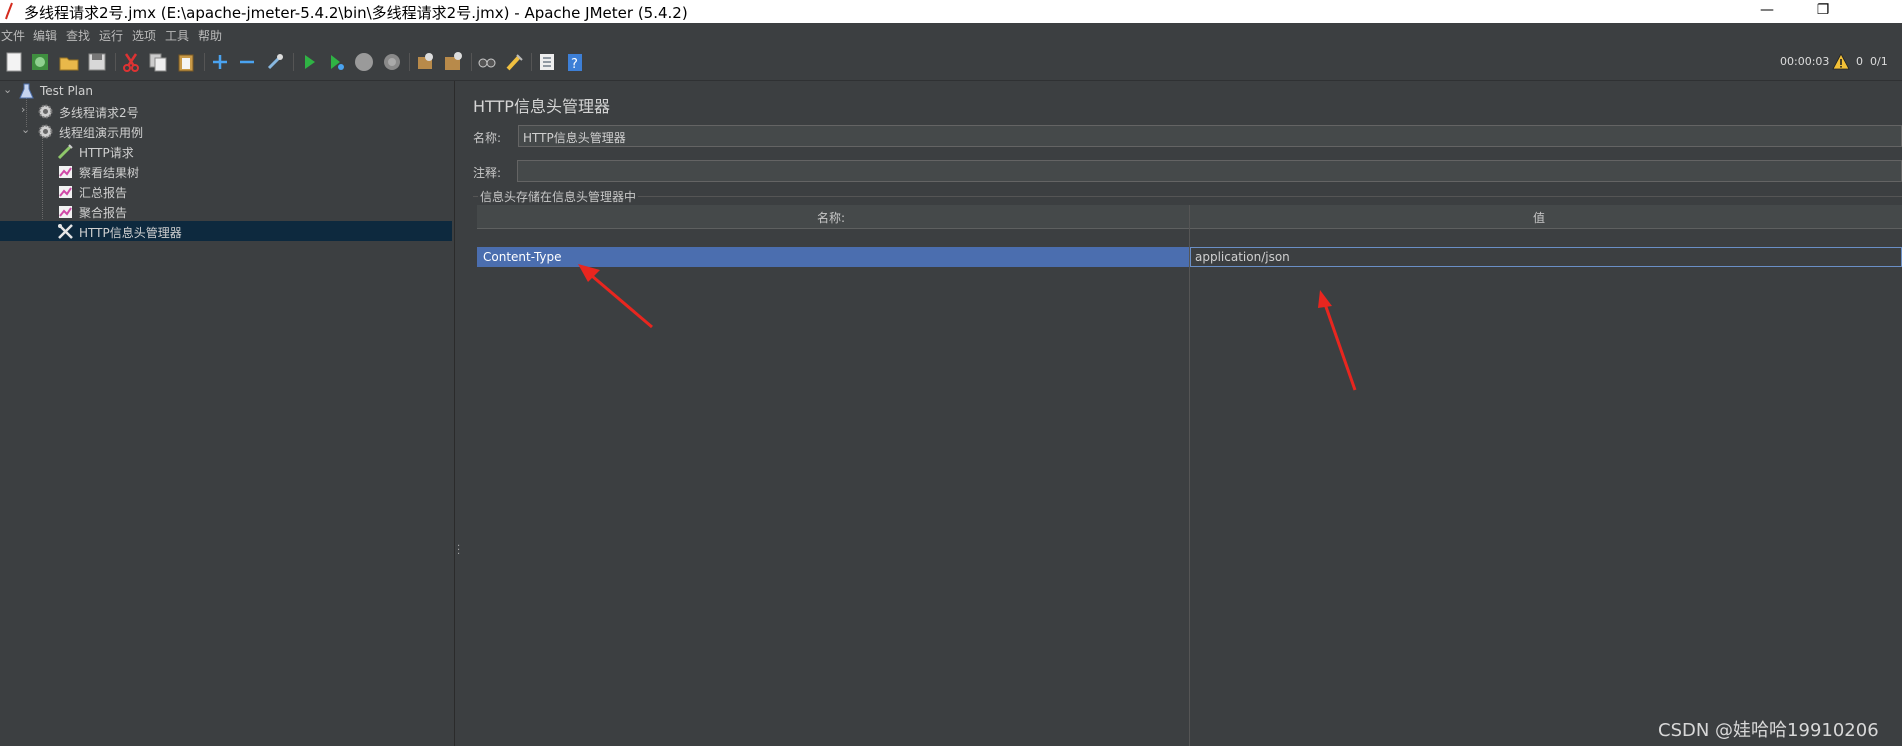 The image size is (1902, 746). What do you see at coordinates (69, 62) in the screenshot?
I see `open-icon` at bounding box center [69, 62].